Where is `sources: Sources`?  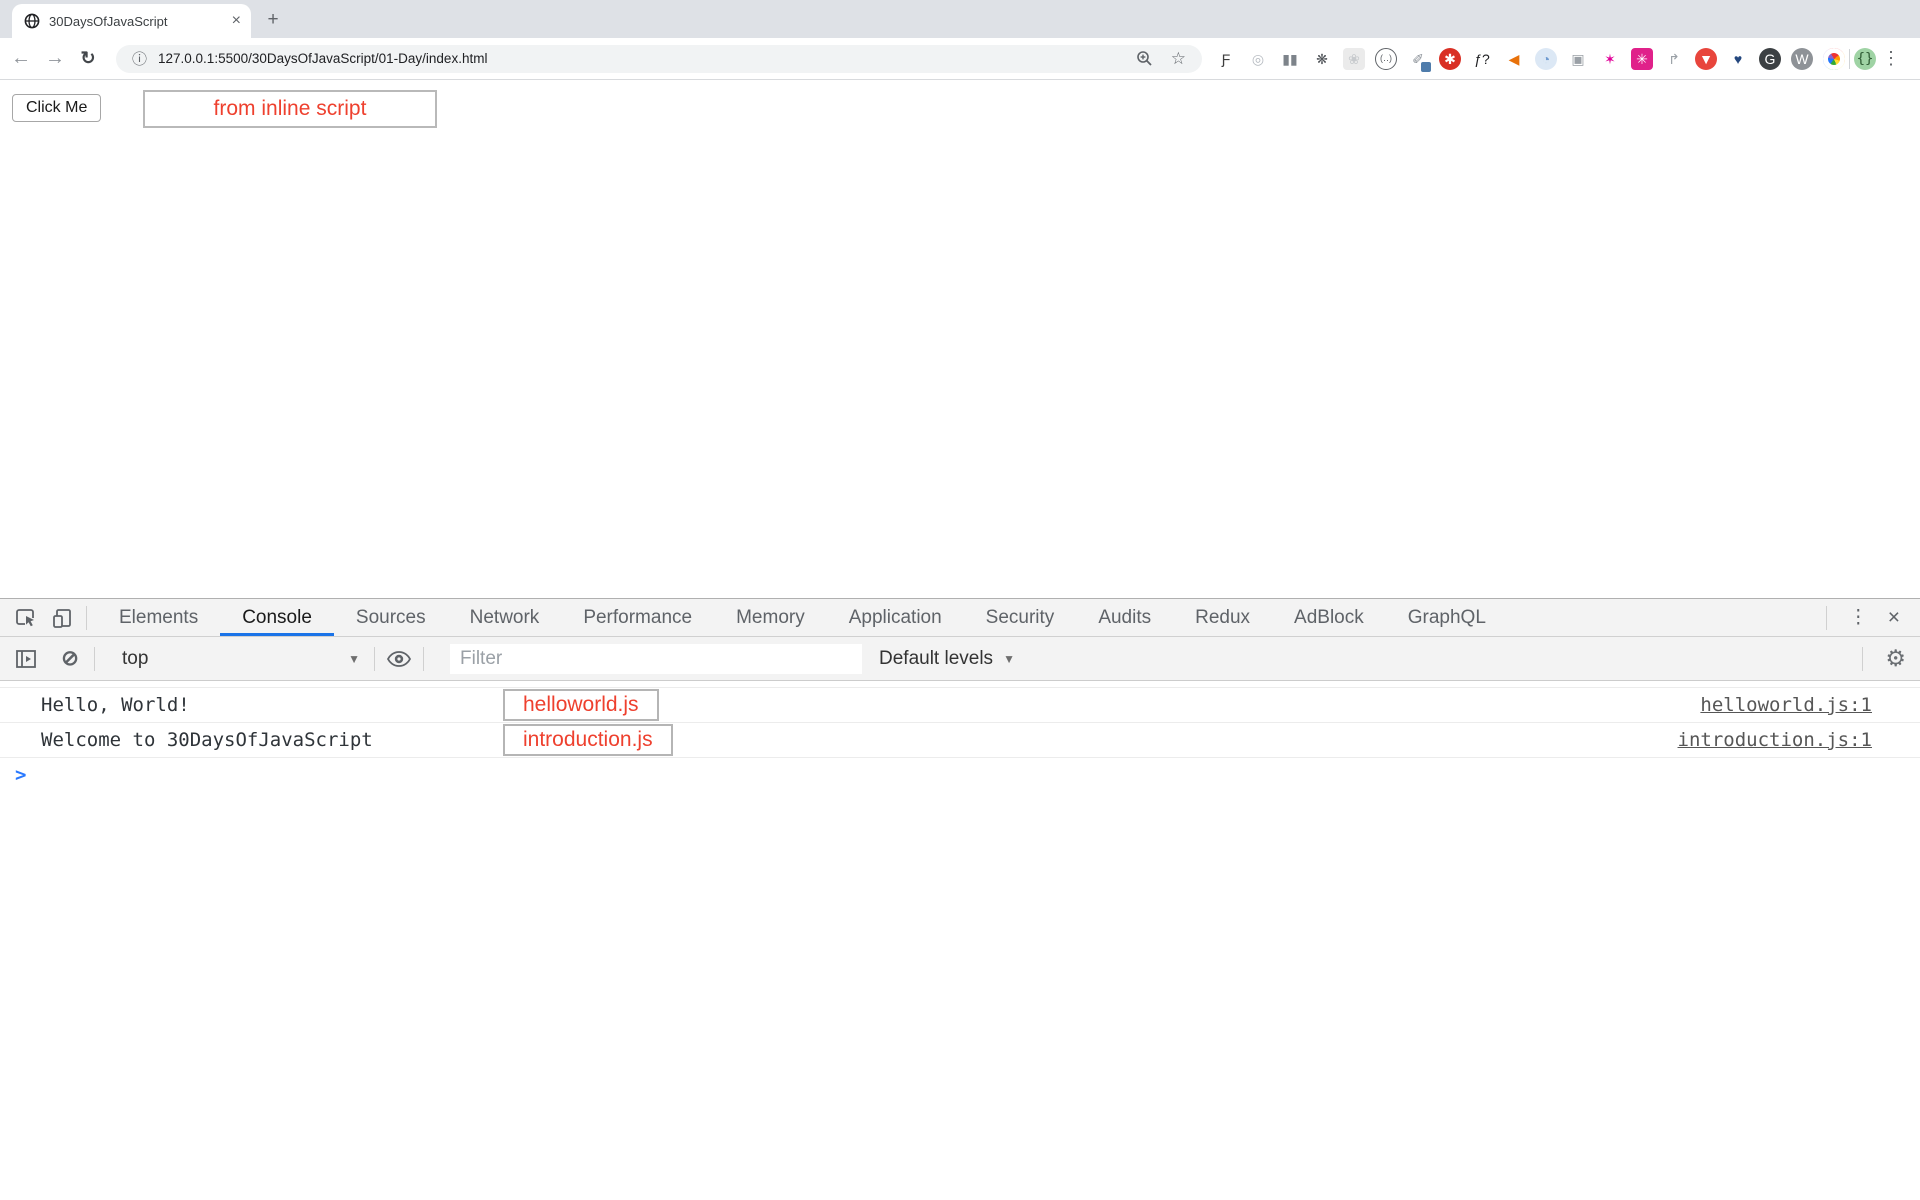
sources: Sources is located at coordinates (391, 617).